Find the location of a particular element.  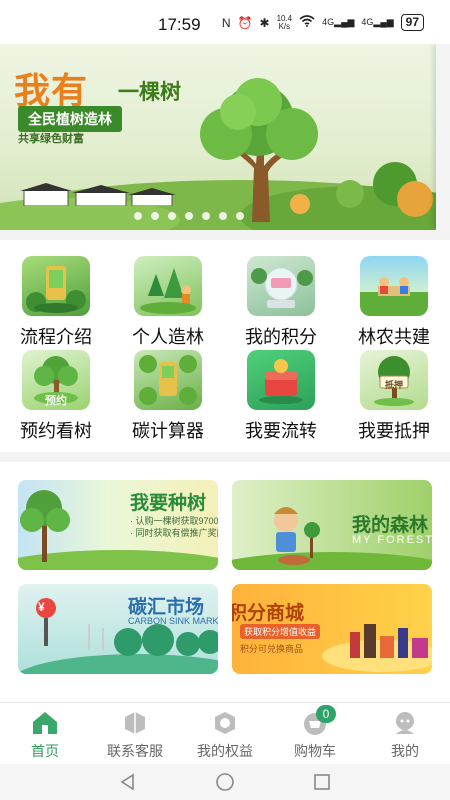

status-bar: 17:59 N ⏰ ✱ 10.4 K/s 4G▂▄▆ 4G▂▄▆ 97 is located at coordinates (225, 22).